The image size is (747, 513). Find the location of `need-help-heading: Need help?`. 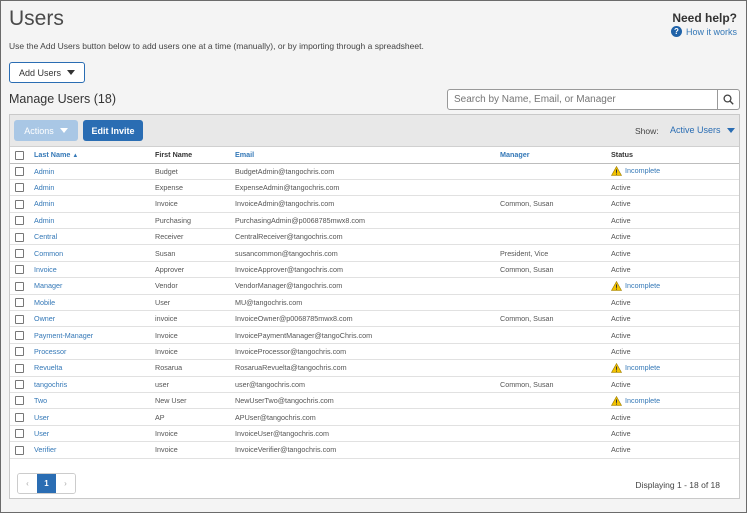

need-help-heading: Need help? is located at coordinates (704, 18).